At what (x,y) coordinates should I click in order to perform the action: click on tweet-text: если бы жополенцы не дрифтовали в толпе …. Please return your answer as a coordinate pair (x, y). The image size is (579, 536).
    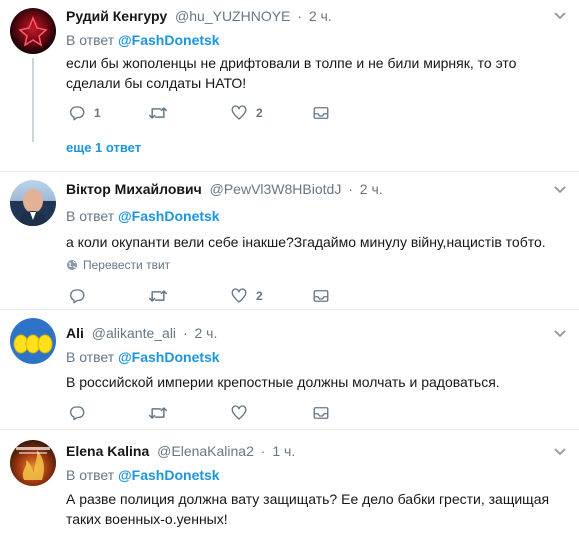
    Looking at the image, I should click on (291, 73).